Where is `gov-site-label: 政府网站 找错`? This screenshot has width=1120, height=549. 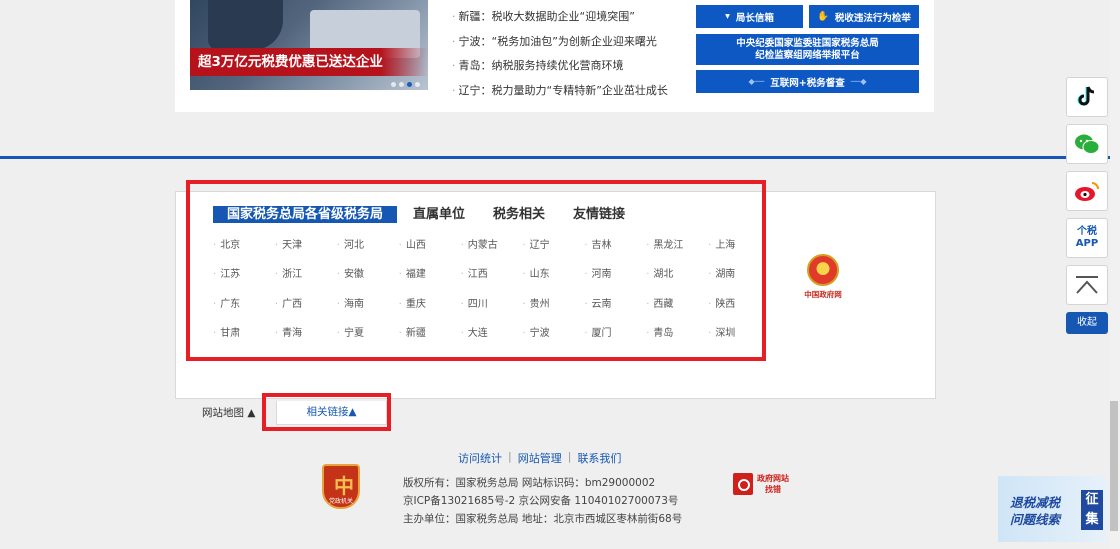 gov-site-label: 政府网站 找错 is located at coordinates (773, 484).